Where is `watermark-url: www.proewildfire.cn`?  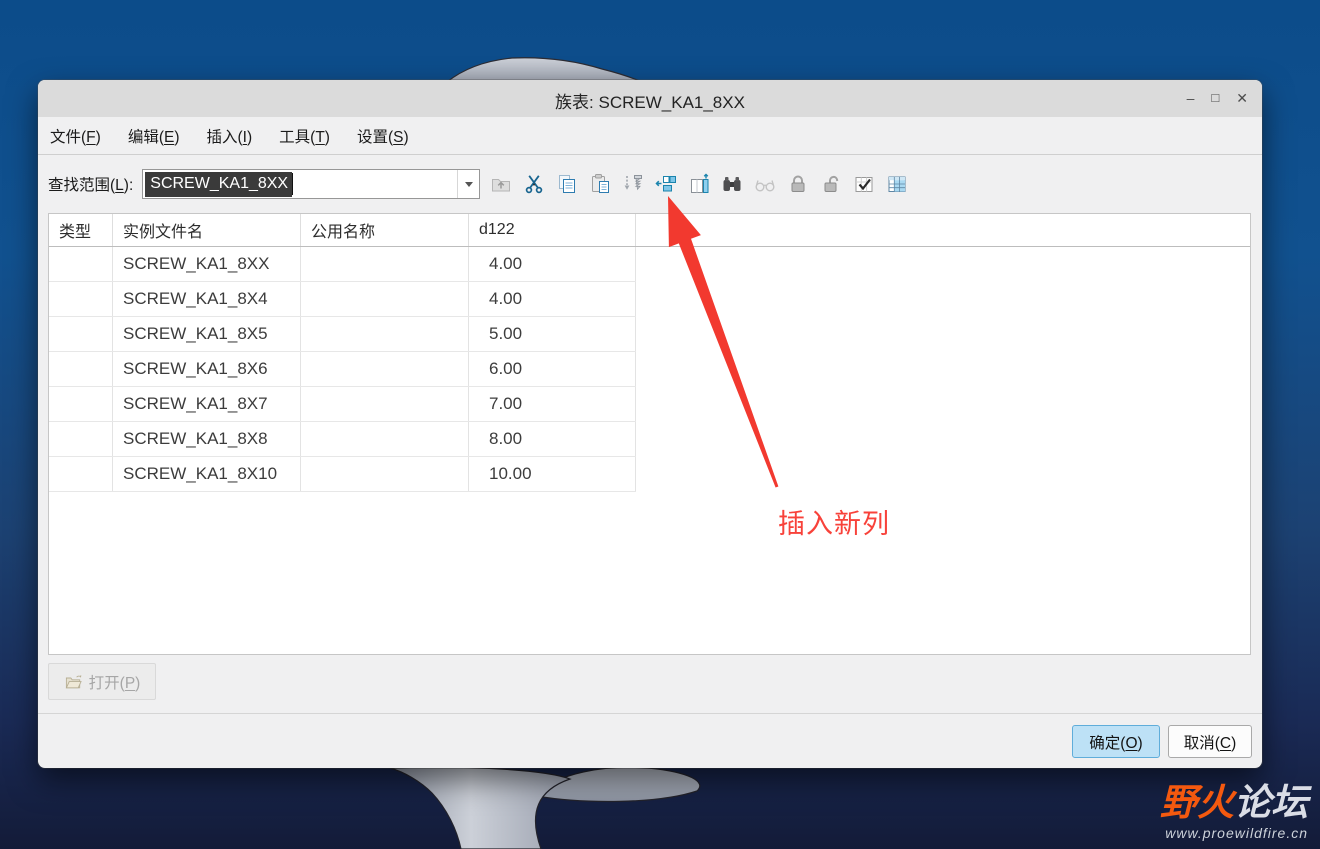 watermark-url: www.proewildfire.cn is located at coordinates (1236, 833).